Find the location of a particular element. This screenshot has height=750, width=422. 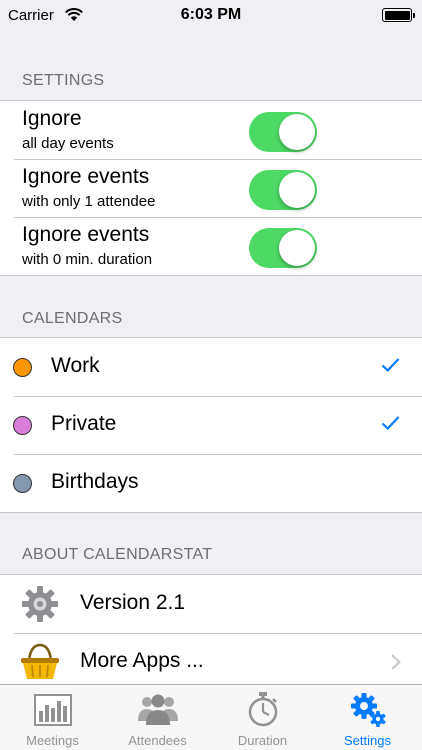

about-section-header: ABOUT CALENDARSTAT is located at coordinates (117, 554).